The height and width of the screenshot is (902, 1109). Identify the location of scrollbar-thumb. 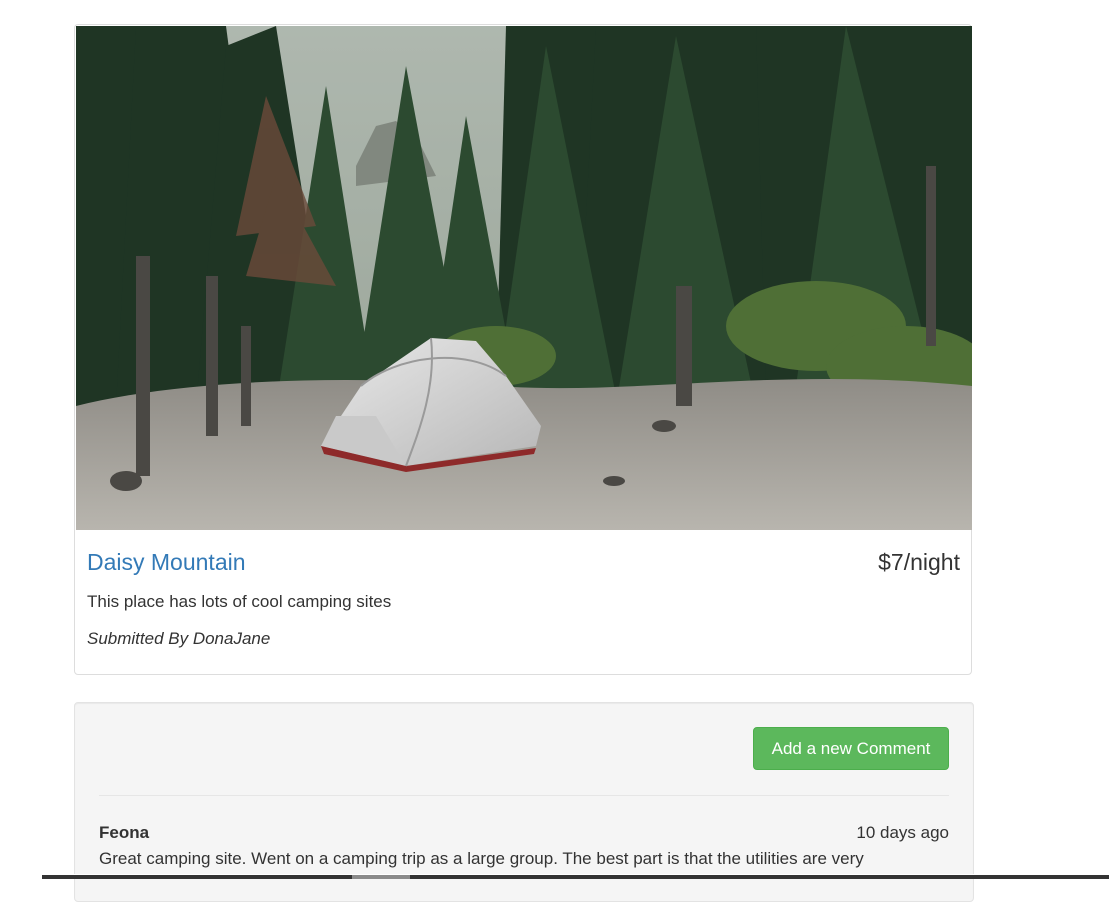
(381, 877).